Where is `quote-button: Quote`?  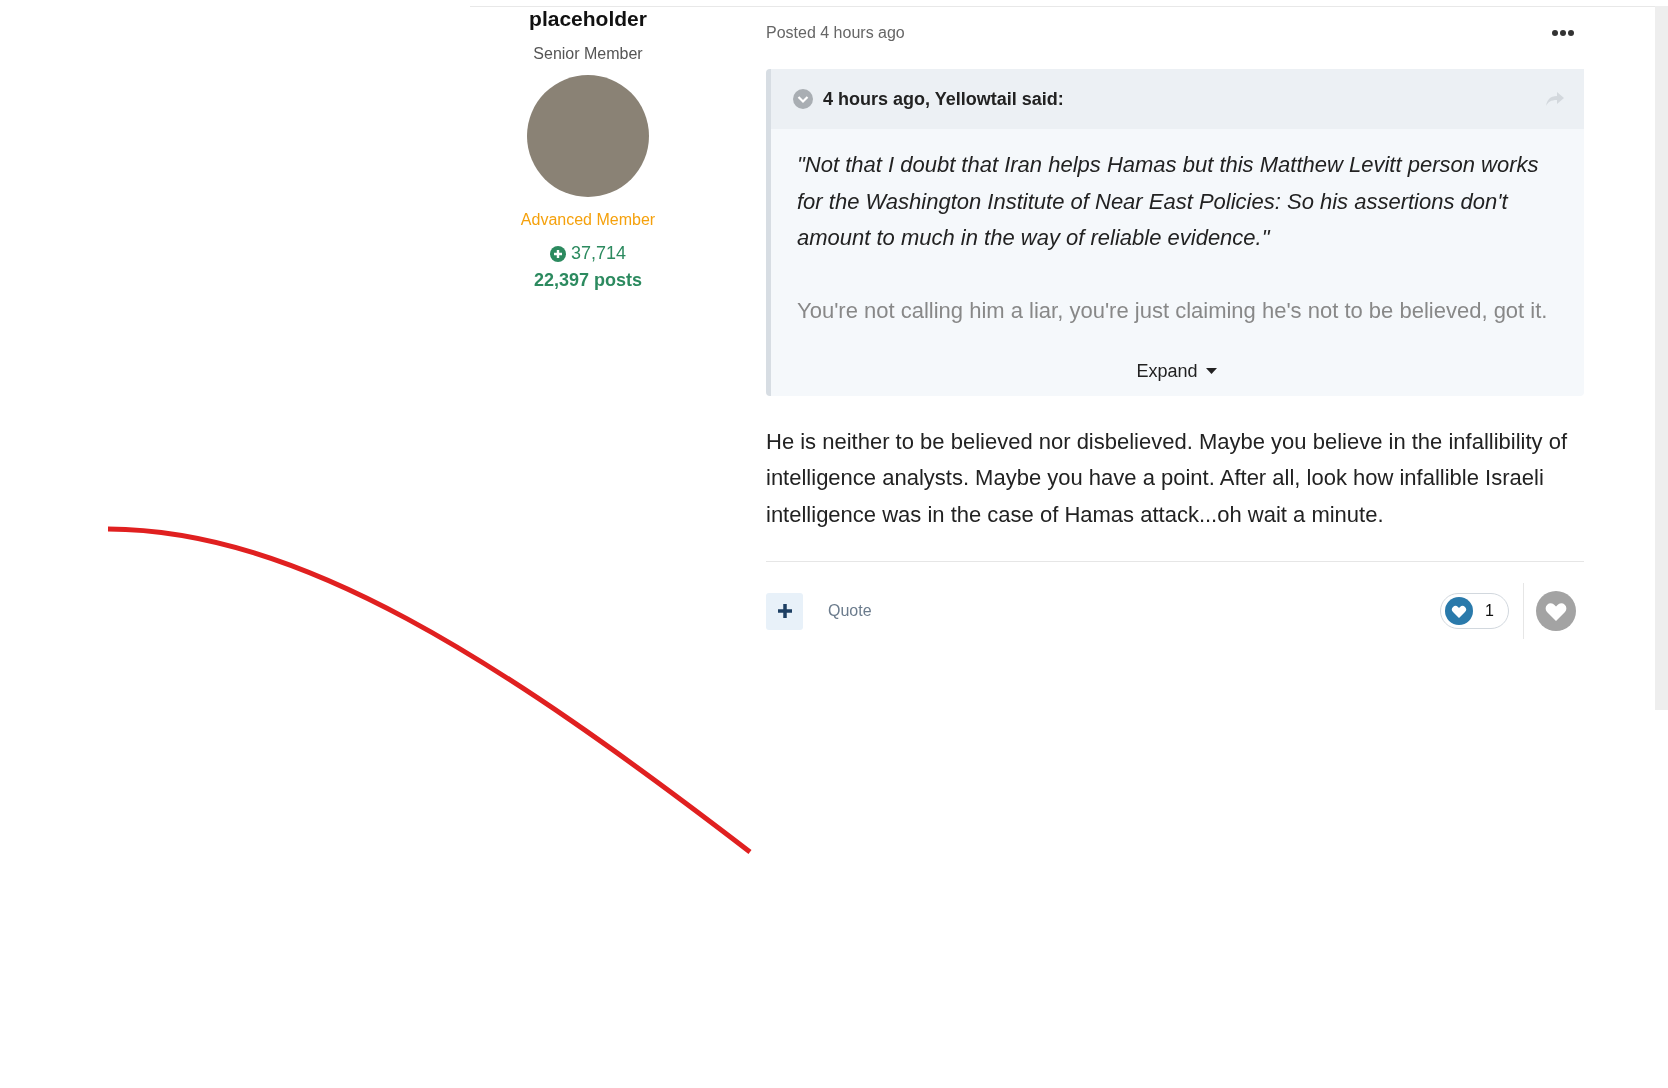 quote-button: Quote is located at coordinates (850, 611).